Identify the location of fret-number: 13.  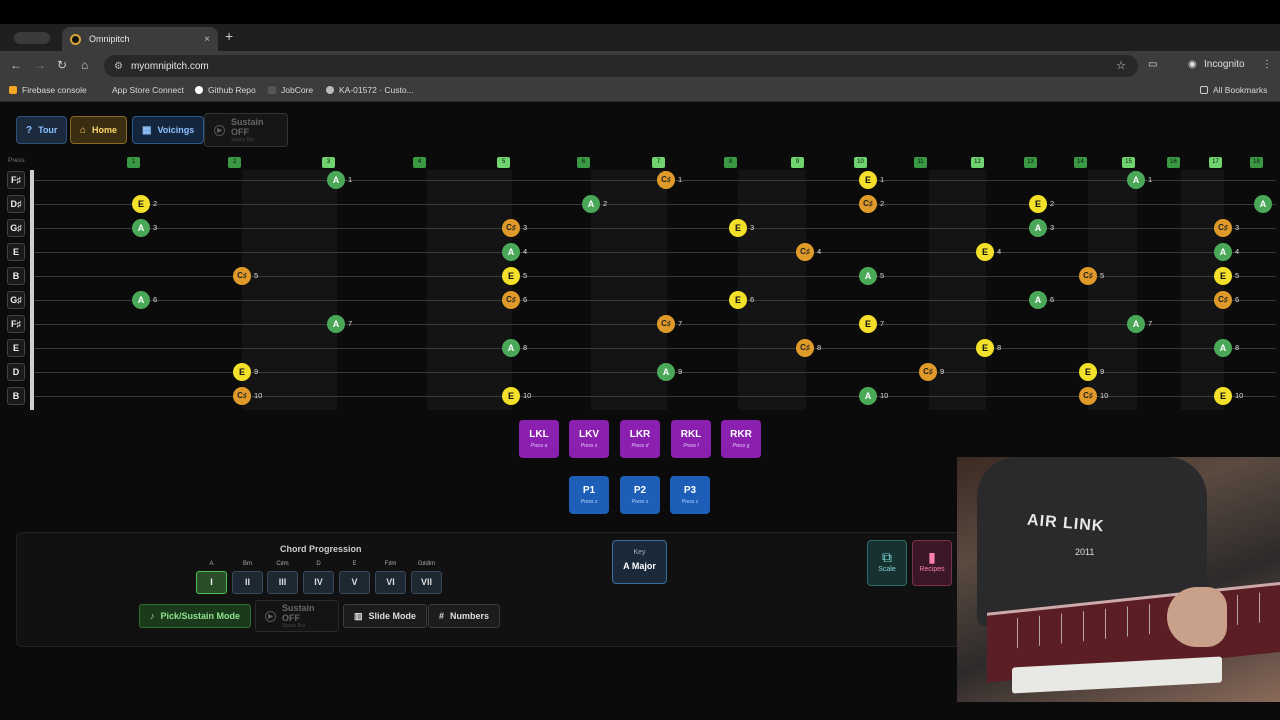
(1030, 162).